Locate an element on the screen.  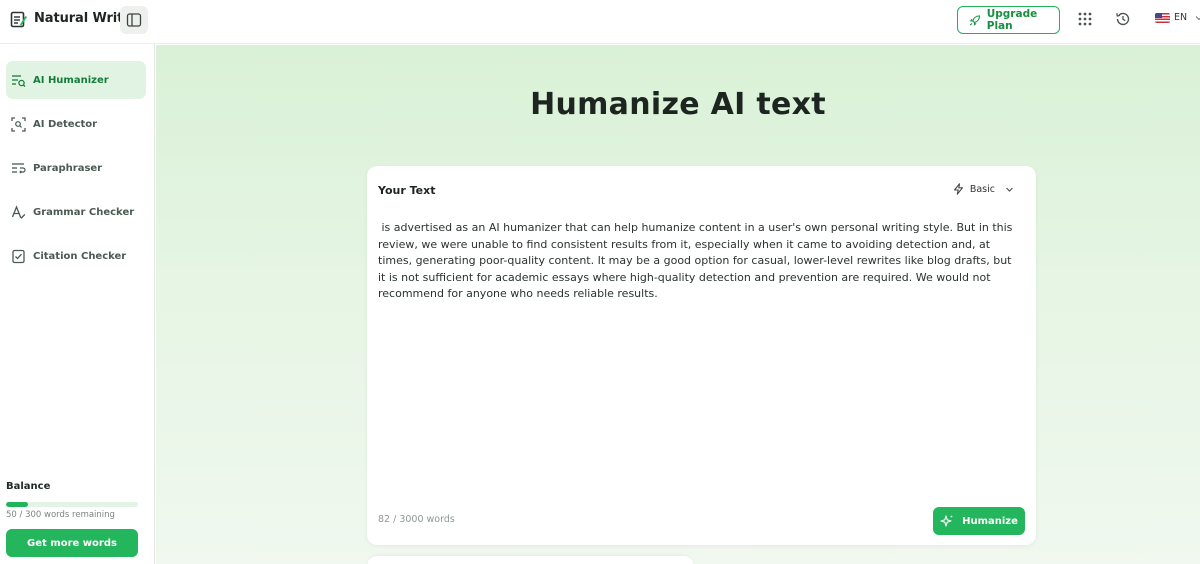
sidebar-item-label: AI Humanizer is located at coordinates (71, 80).